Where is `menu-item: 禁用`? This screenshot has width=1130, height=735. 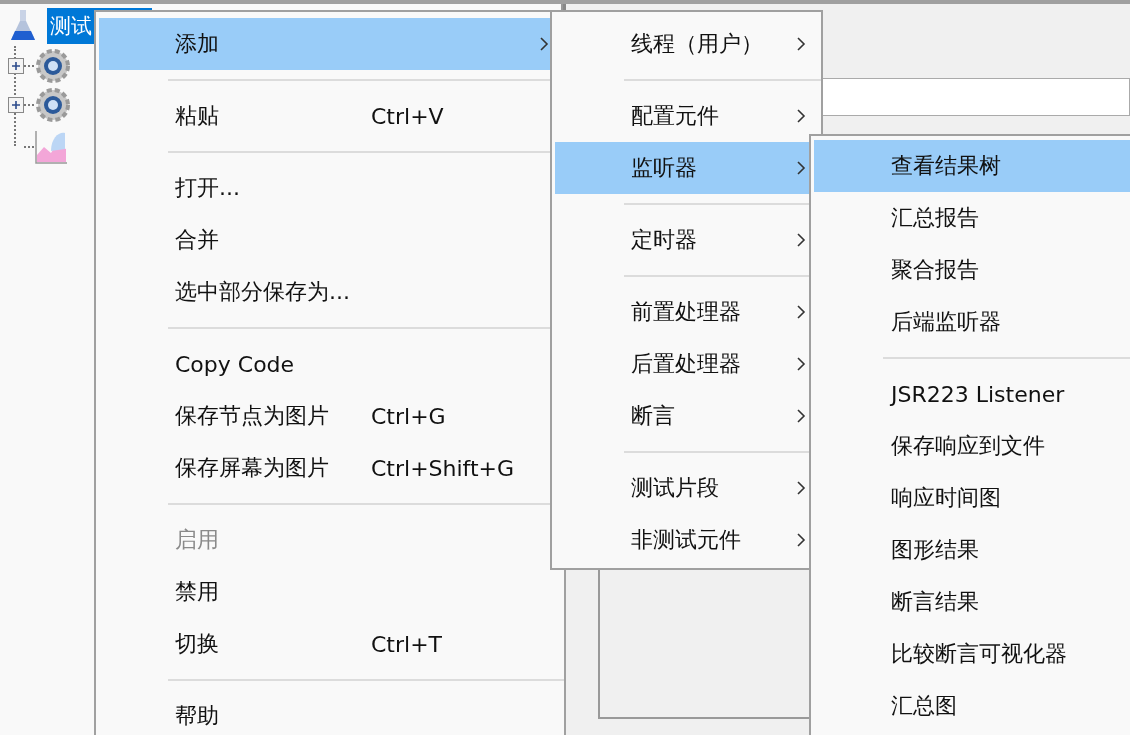
menu-item: 禁用 is located at coordinates (330, 592).